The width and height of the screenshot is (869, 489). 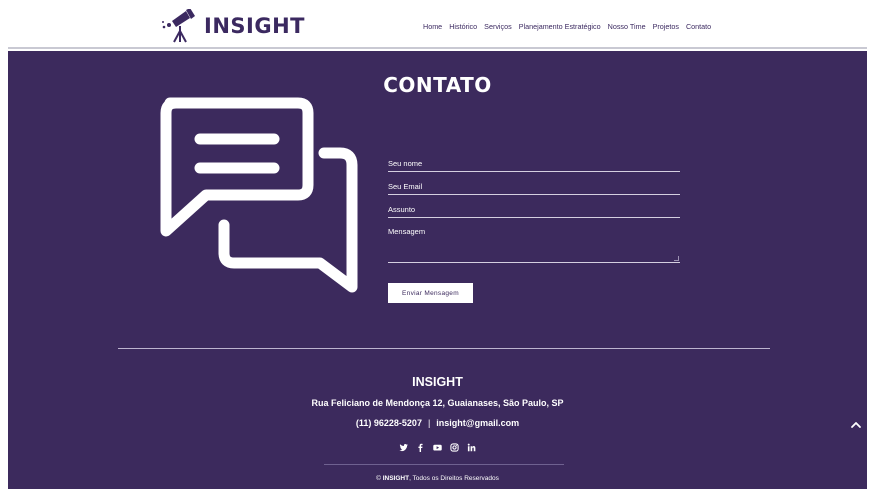 What do you see at coordinates (454, 445) in the screenshot?
I see `instagram-icon` at bounding box center [454, 445].